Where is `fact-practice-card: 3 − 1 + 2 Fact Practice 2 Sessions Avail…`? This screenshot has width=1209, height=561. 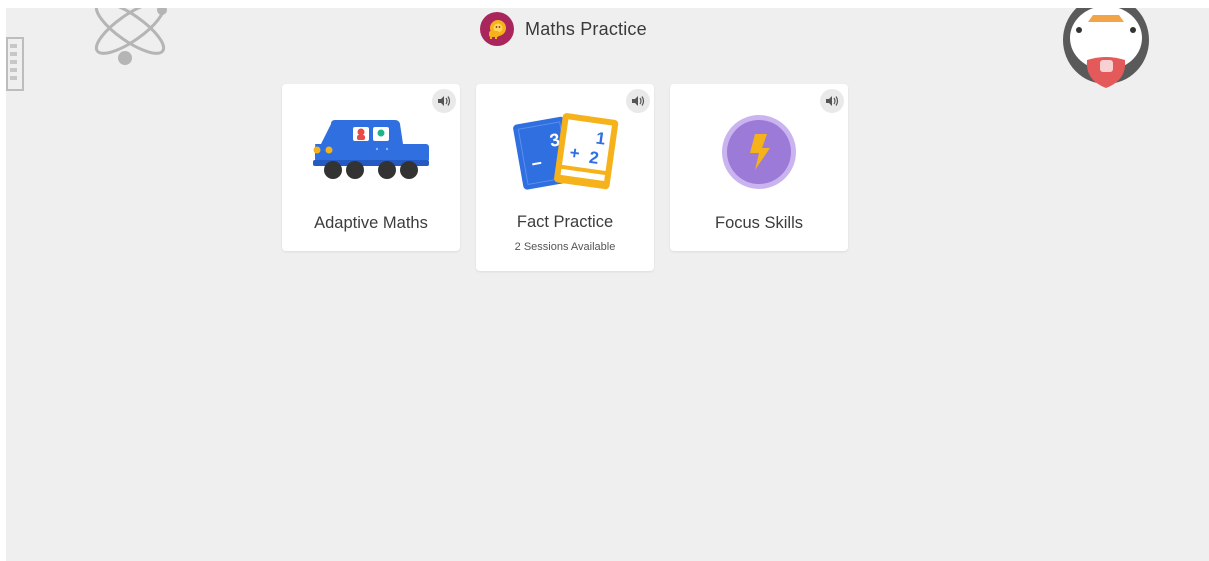
fact-practice-card: 3 − 1 + 2 Fact Practice 2 Sessions Avail… is located at coordinates (565, 177).